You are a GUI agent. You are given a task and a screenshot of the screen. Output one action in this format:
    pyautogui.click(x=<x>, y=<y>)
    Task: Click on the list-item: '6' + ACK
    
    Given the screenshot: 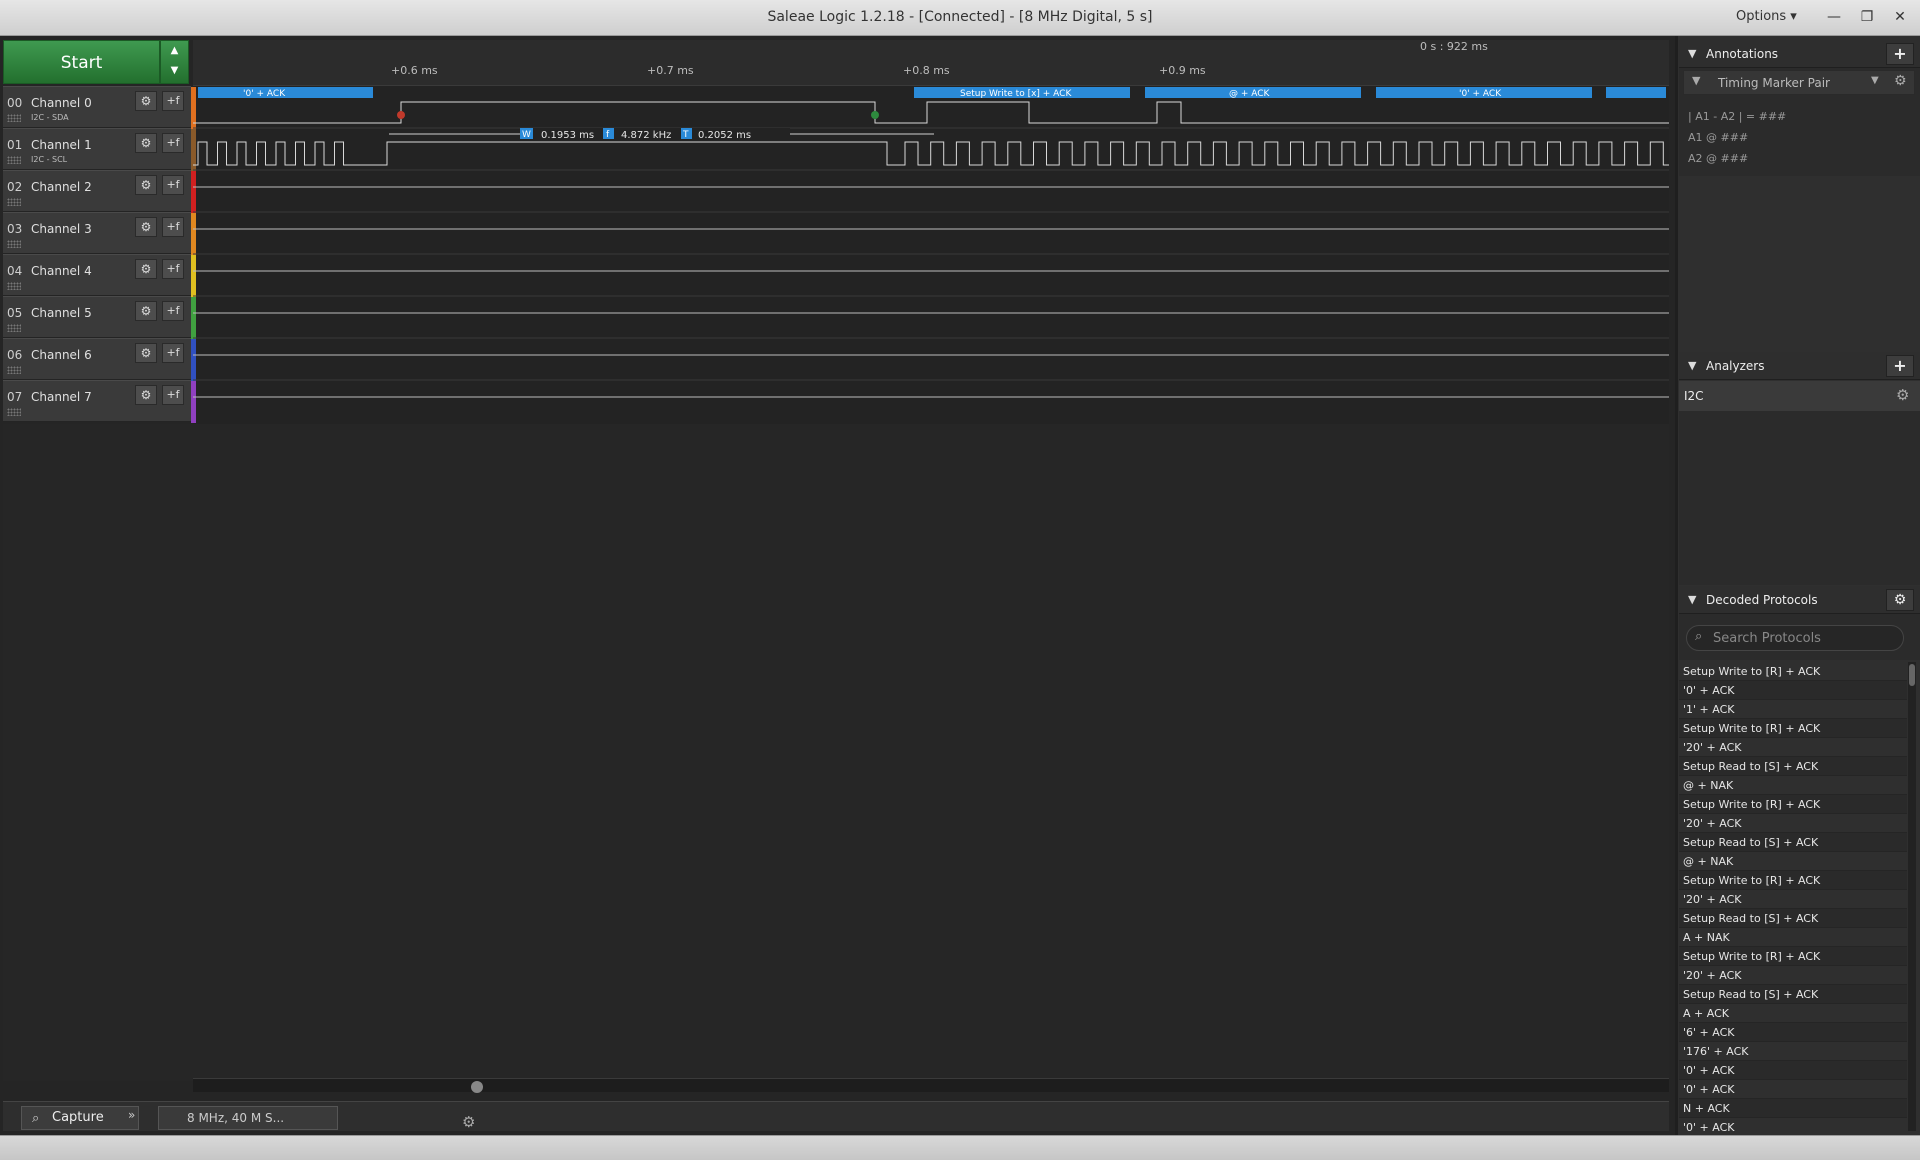 What is the action you would take?
    pyautogui.click(x=1793, y=1032)
    